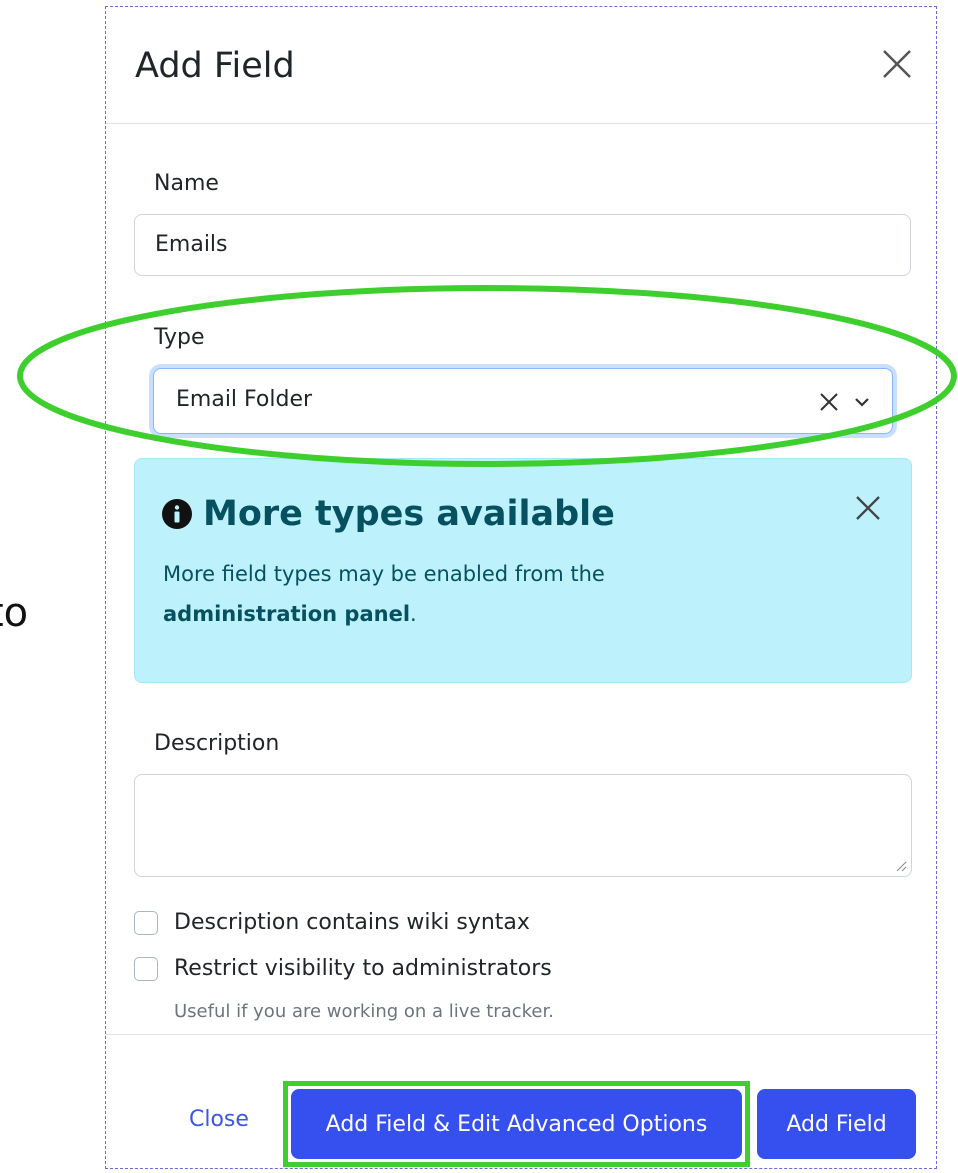 The image size is (958, 1173). What do you see at coordinates (286, 614) in the screenshot?
I see `administration-panel-link: administration panel` at bounding box center [286, 614].